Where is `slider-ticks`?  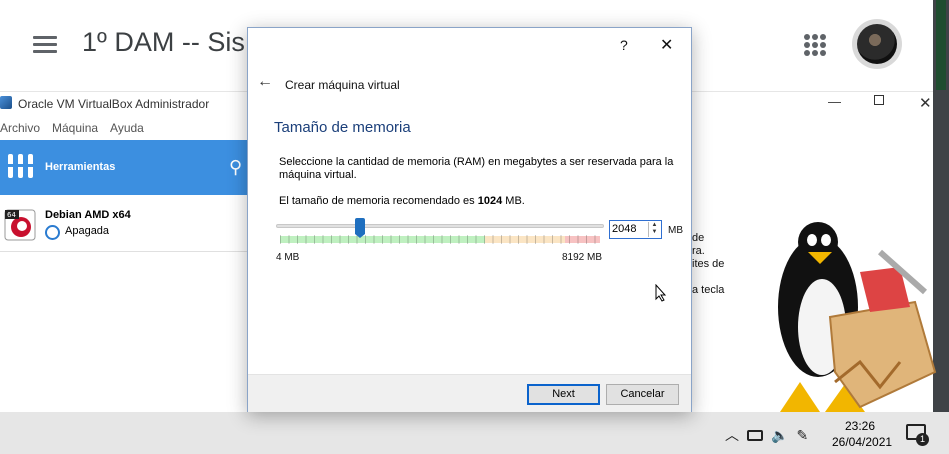
slider-ticks is located at coordinates (440, 239).